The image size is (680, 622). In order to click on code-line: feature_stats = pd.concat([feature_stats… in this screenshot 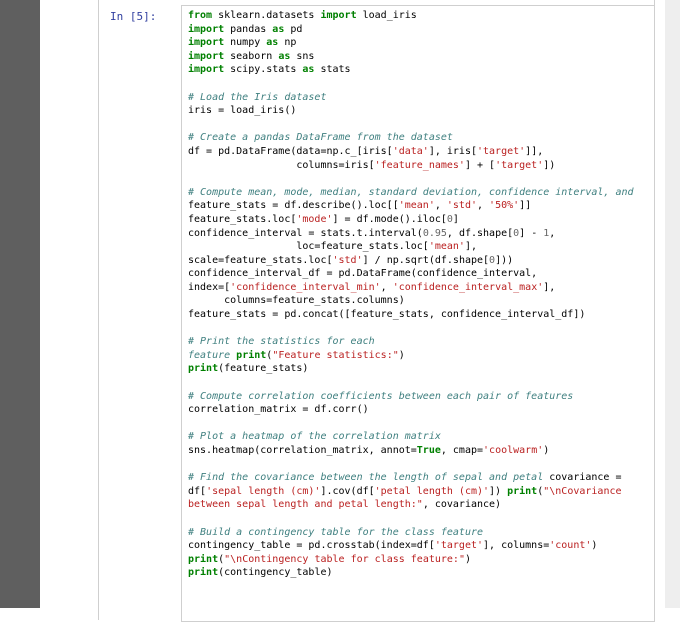, I will do `click(411, 315)`.